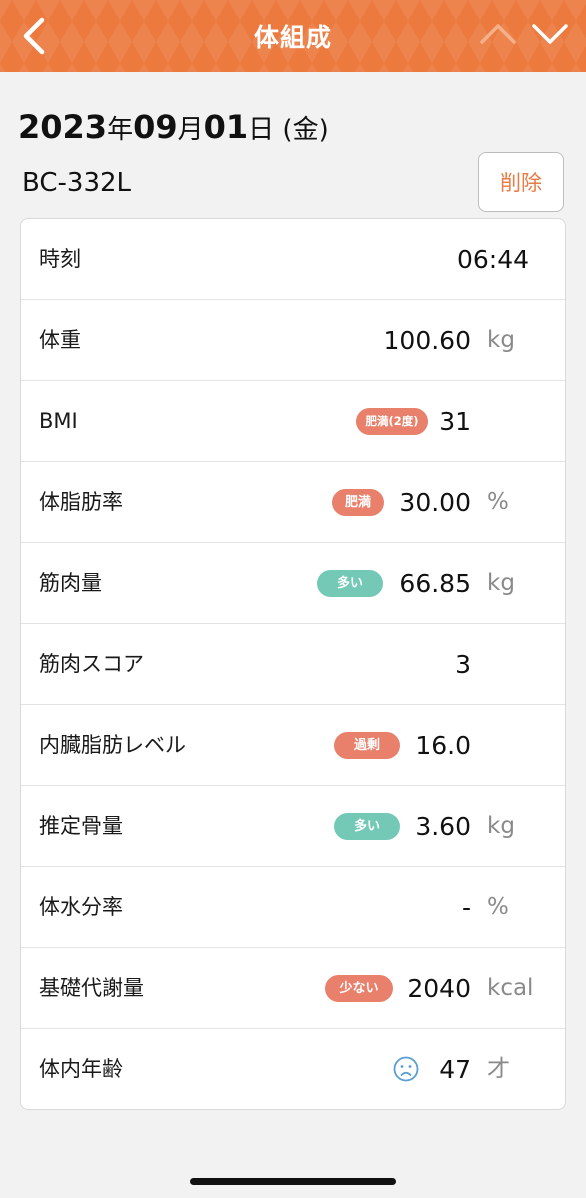 The height and width of the screenshot is (1198, 586). Describe the element at coordinates (81, 907) in the screenshot. I see `row-label: 体水分率` at that location.